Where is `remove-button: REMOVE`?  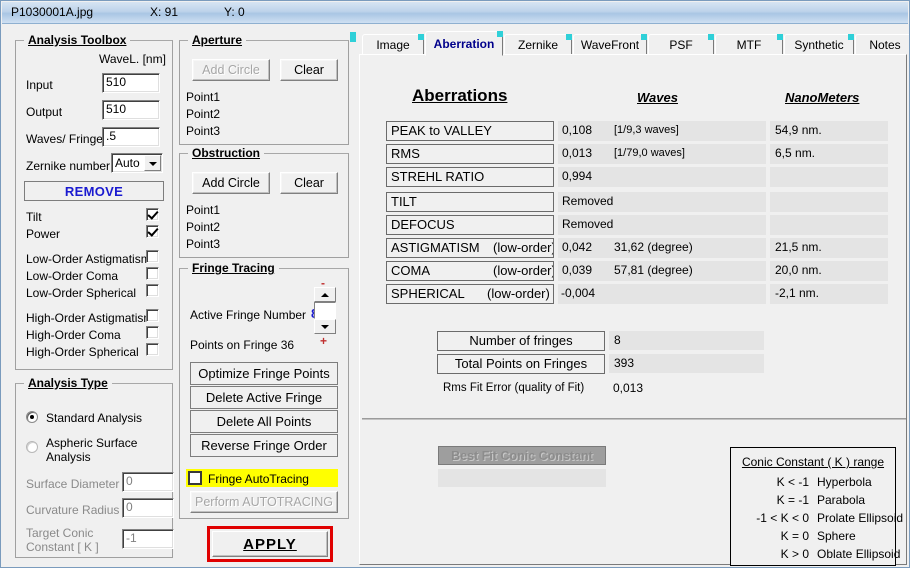
remove-button: REMOVE is located at coordinates (94, 191).